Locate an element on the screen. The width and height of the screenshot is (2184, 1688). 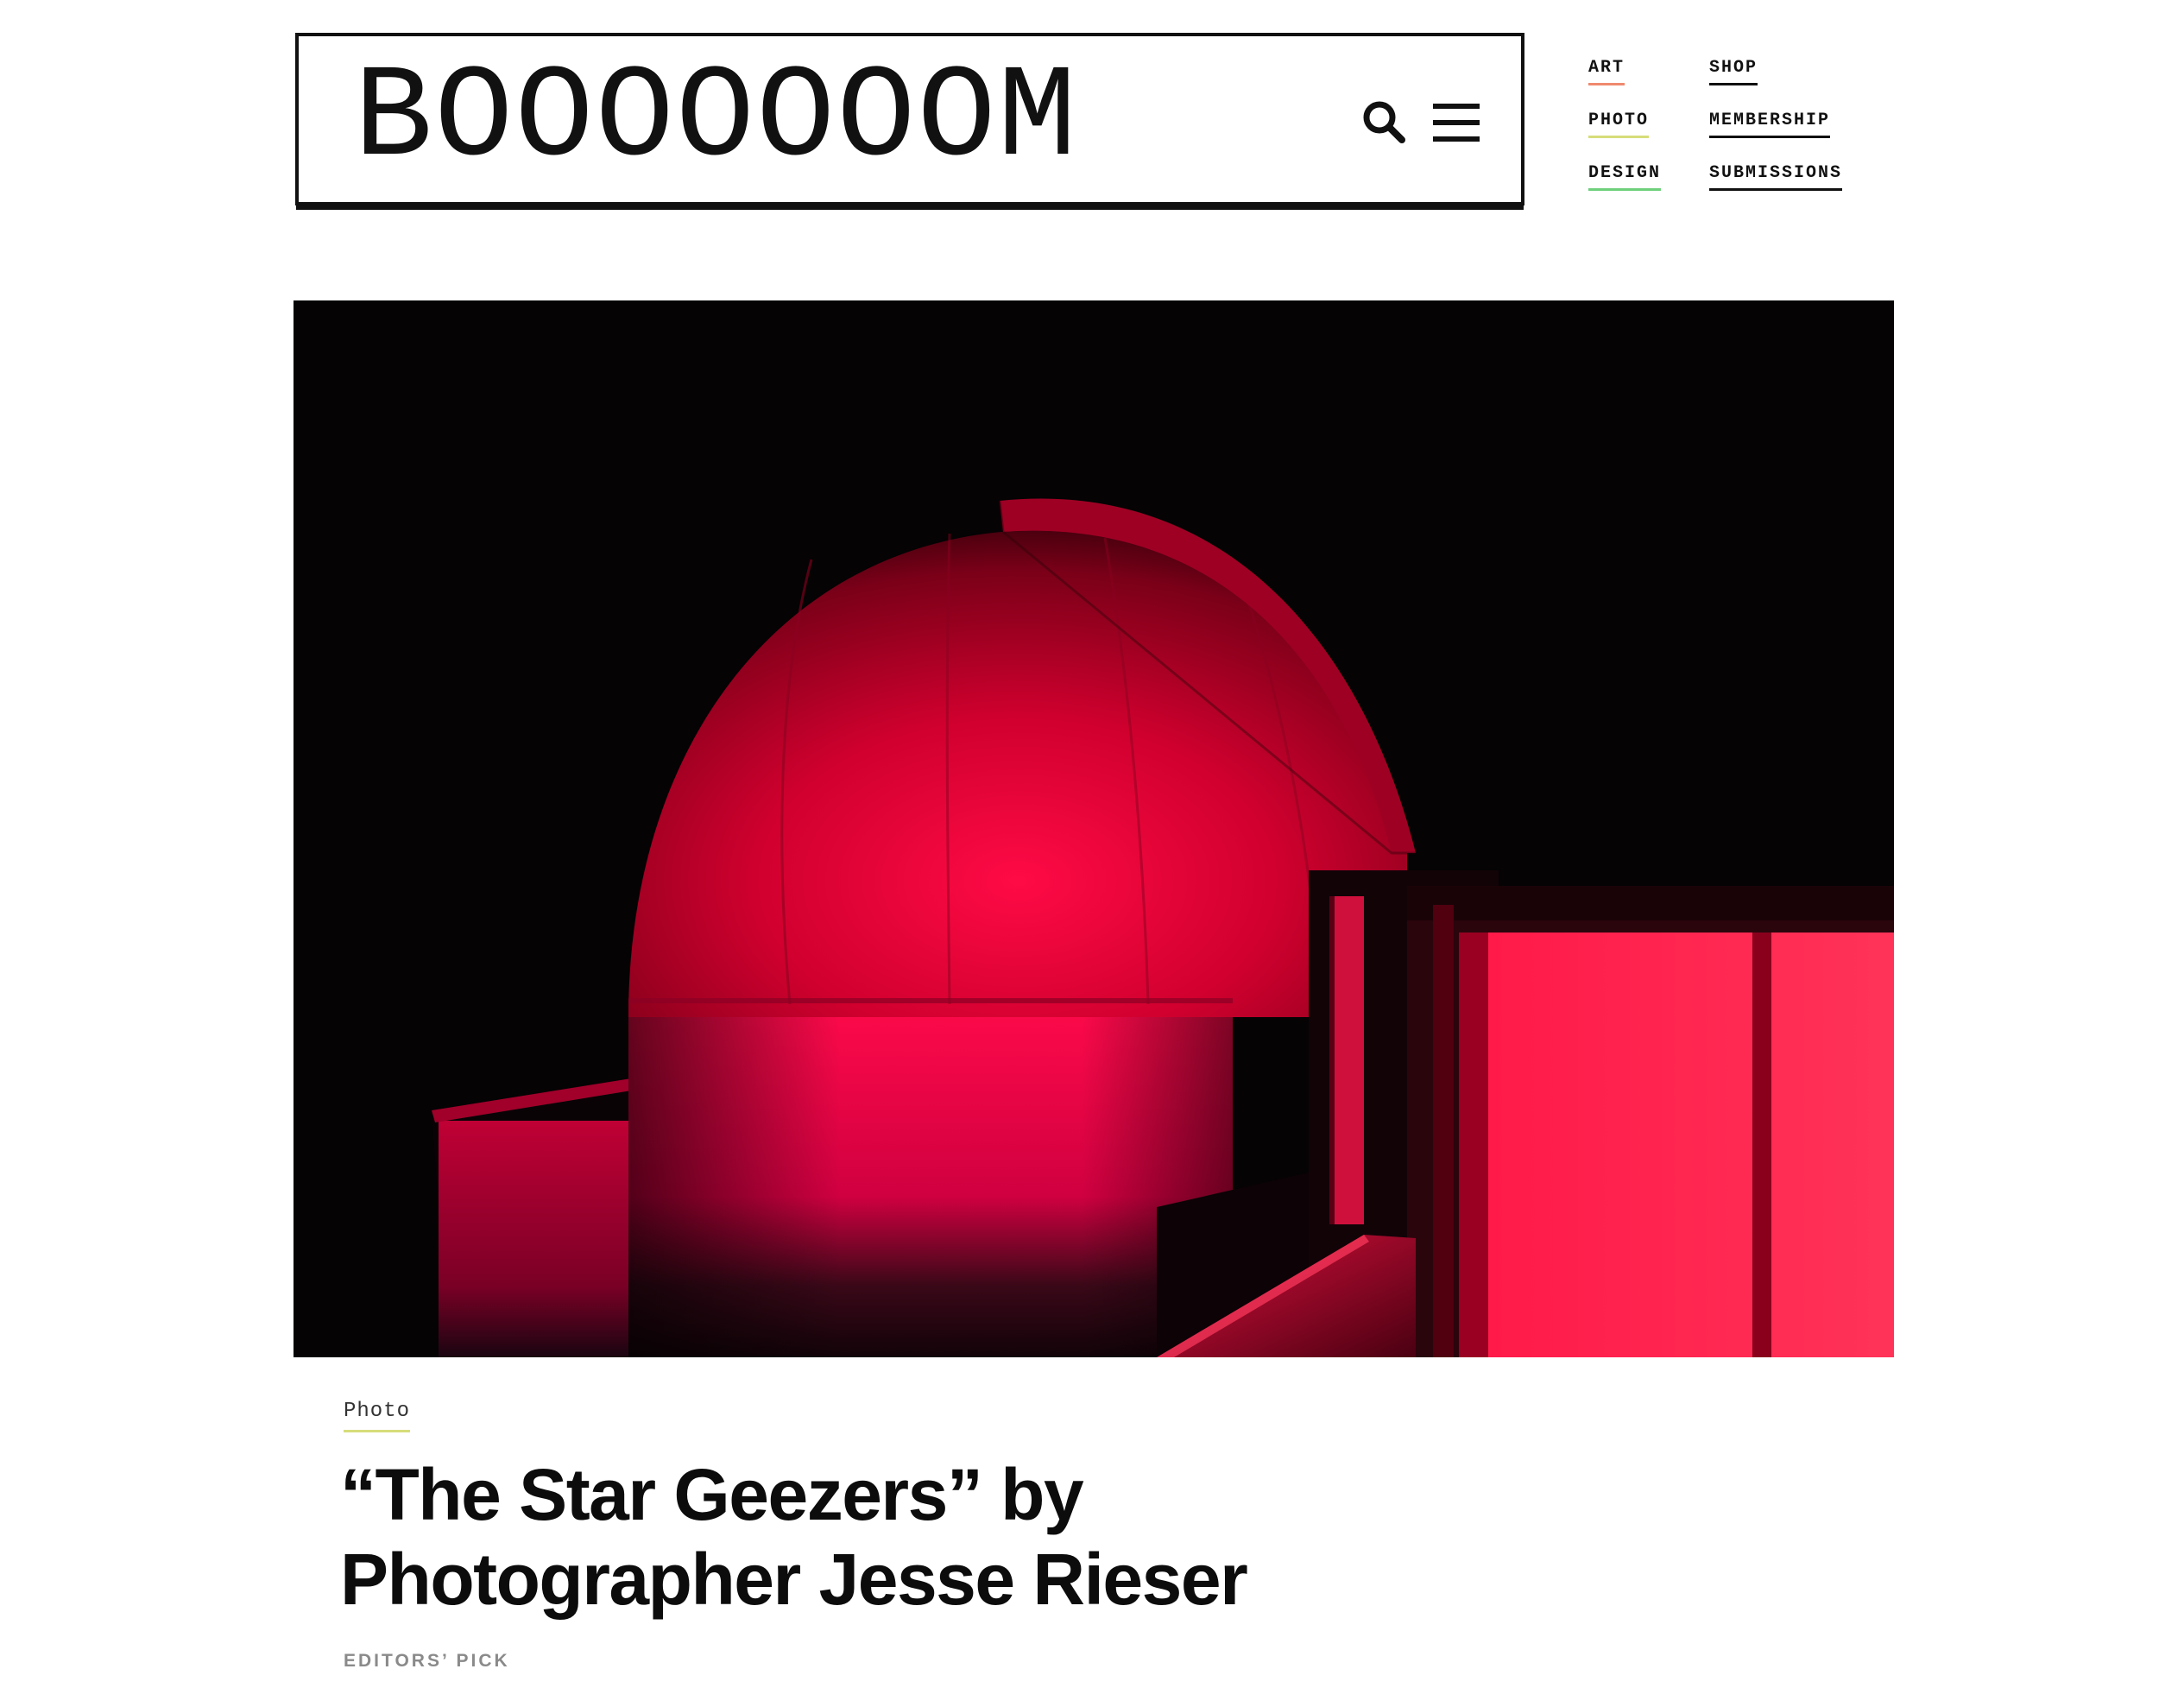
nav-link-submissions: SUBMISSIONS is located at coordinates (1776, 176).